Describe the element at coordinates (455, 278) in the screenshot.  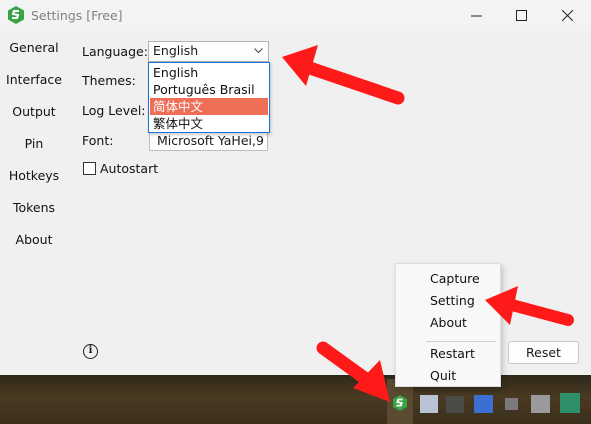
I see `menu-item-capture: Capture` at that location.